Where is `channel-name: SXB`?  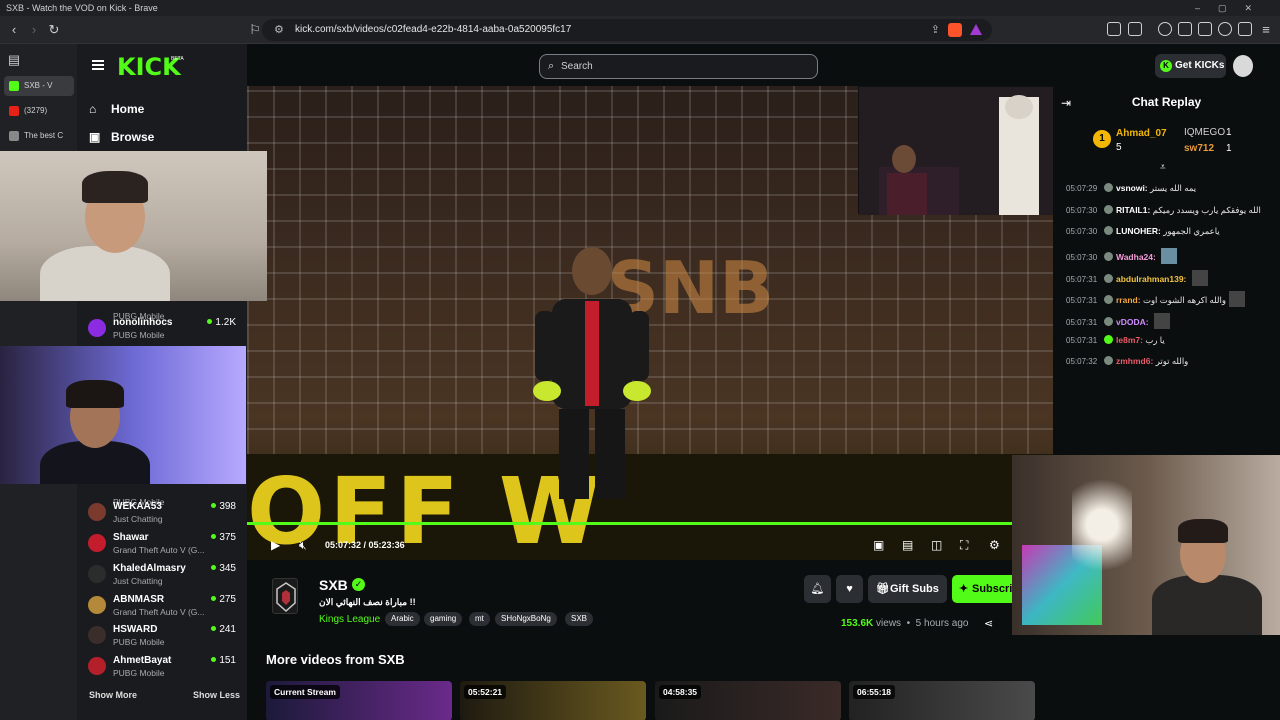 channel-name: SXB is located at coordinates (333, 585).